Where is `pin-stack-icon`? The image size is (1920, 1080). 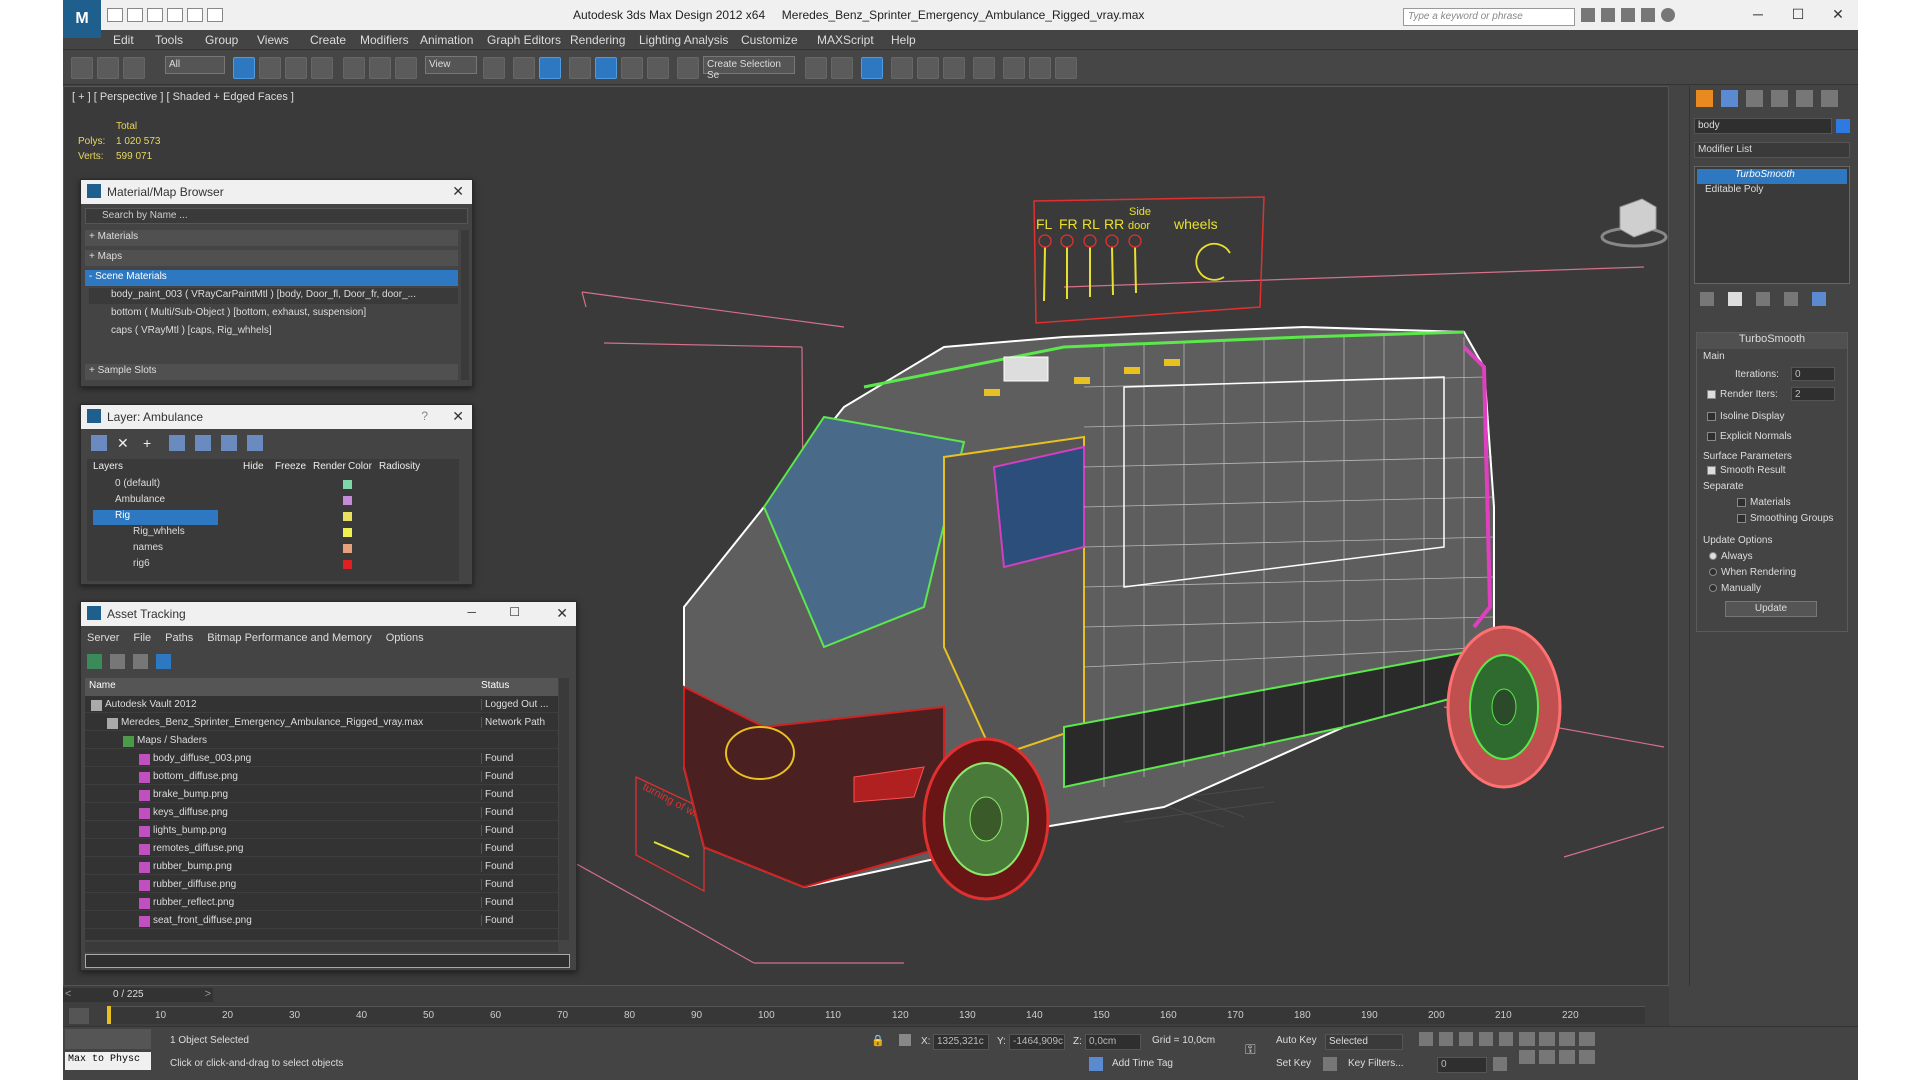 pin-stack-icon is located at coordinates (1707, 299).